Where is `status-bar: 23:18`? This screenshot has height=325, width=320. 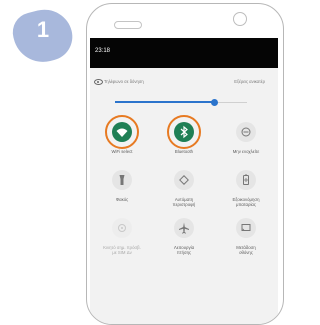 status-bar: 23:18 is located at coordinates (184, 53).